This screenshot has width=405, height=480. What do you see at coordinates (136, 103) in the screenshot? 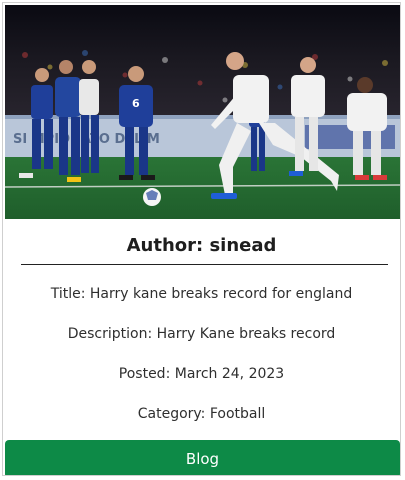
I see `svg-text: 6` at bounding box center [136, 103].